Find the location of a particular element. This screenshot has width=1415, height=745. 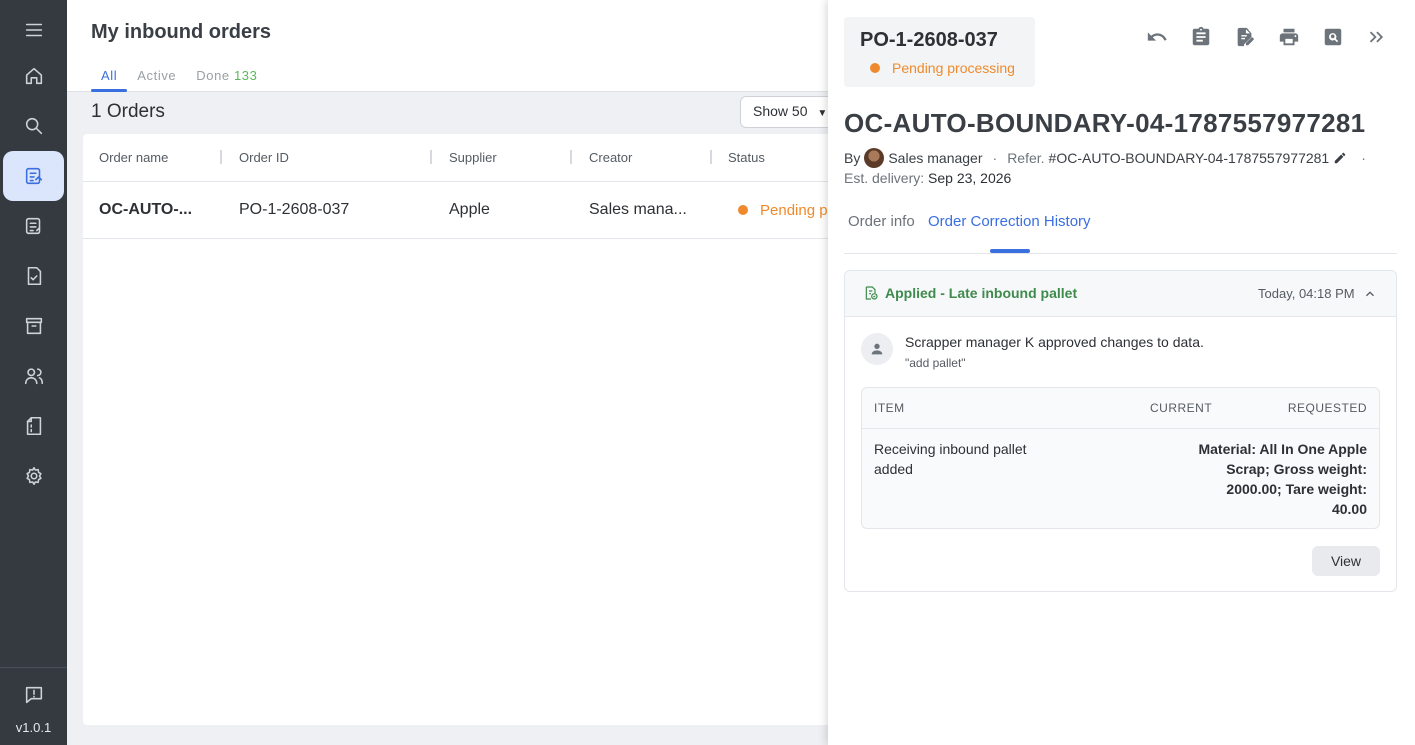

column-header-item: ITEM is located at coordinates (889, 408).